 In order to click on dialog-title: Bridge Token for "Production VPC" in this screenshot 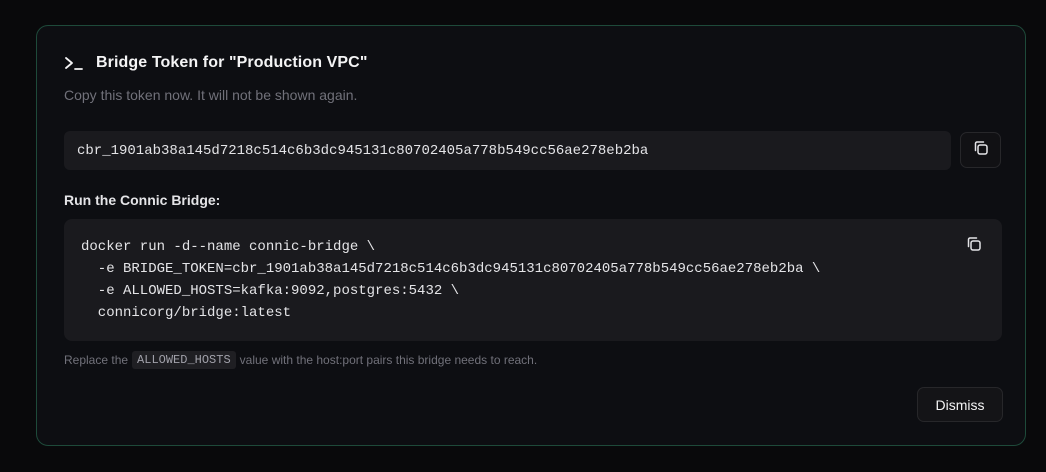, I will do `click(232, 62)`.